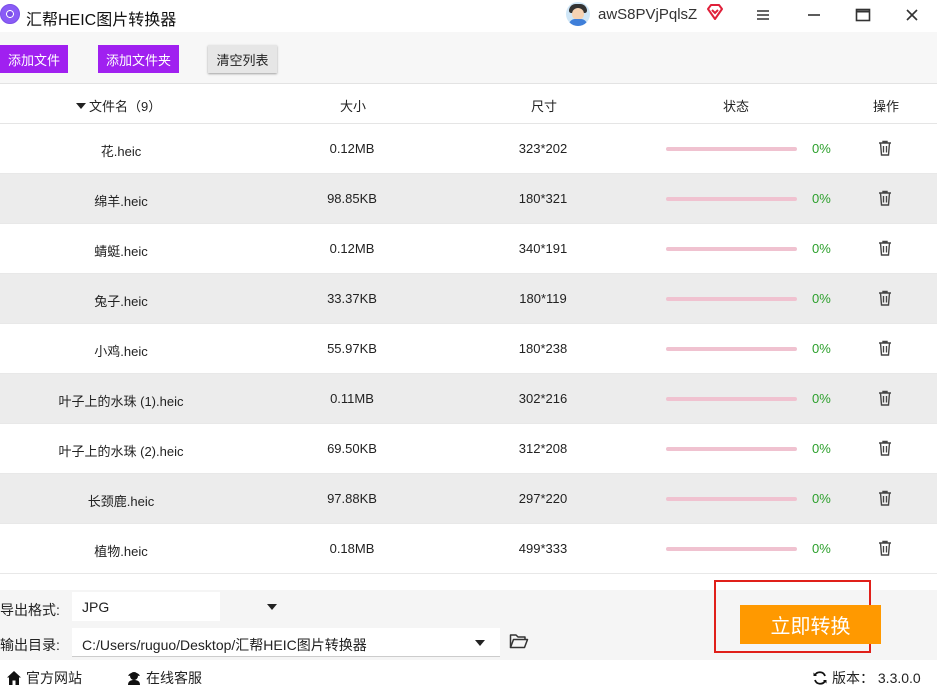 This screenshot has width=937, height=695. I want to click on online-service-link: 在线客服, so click(164, 678).